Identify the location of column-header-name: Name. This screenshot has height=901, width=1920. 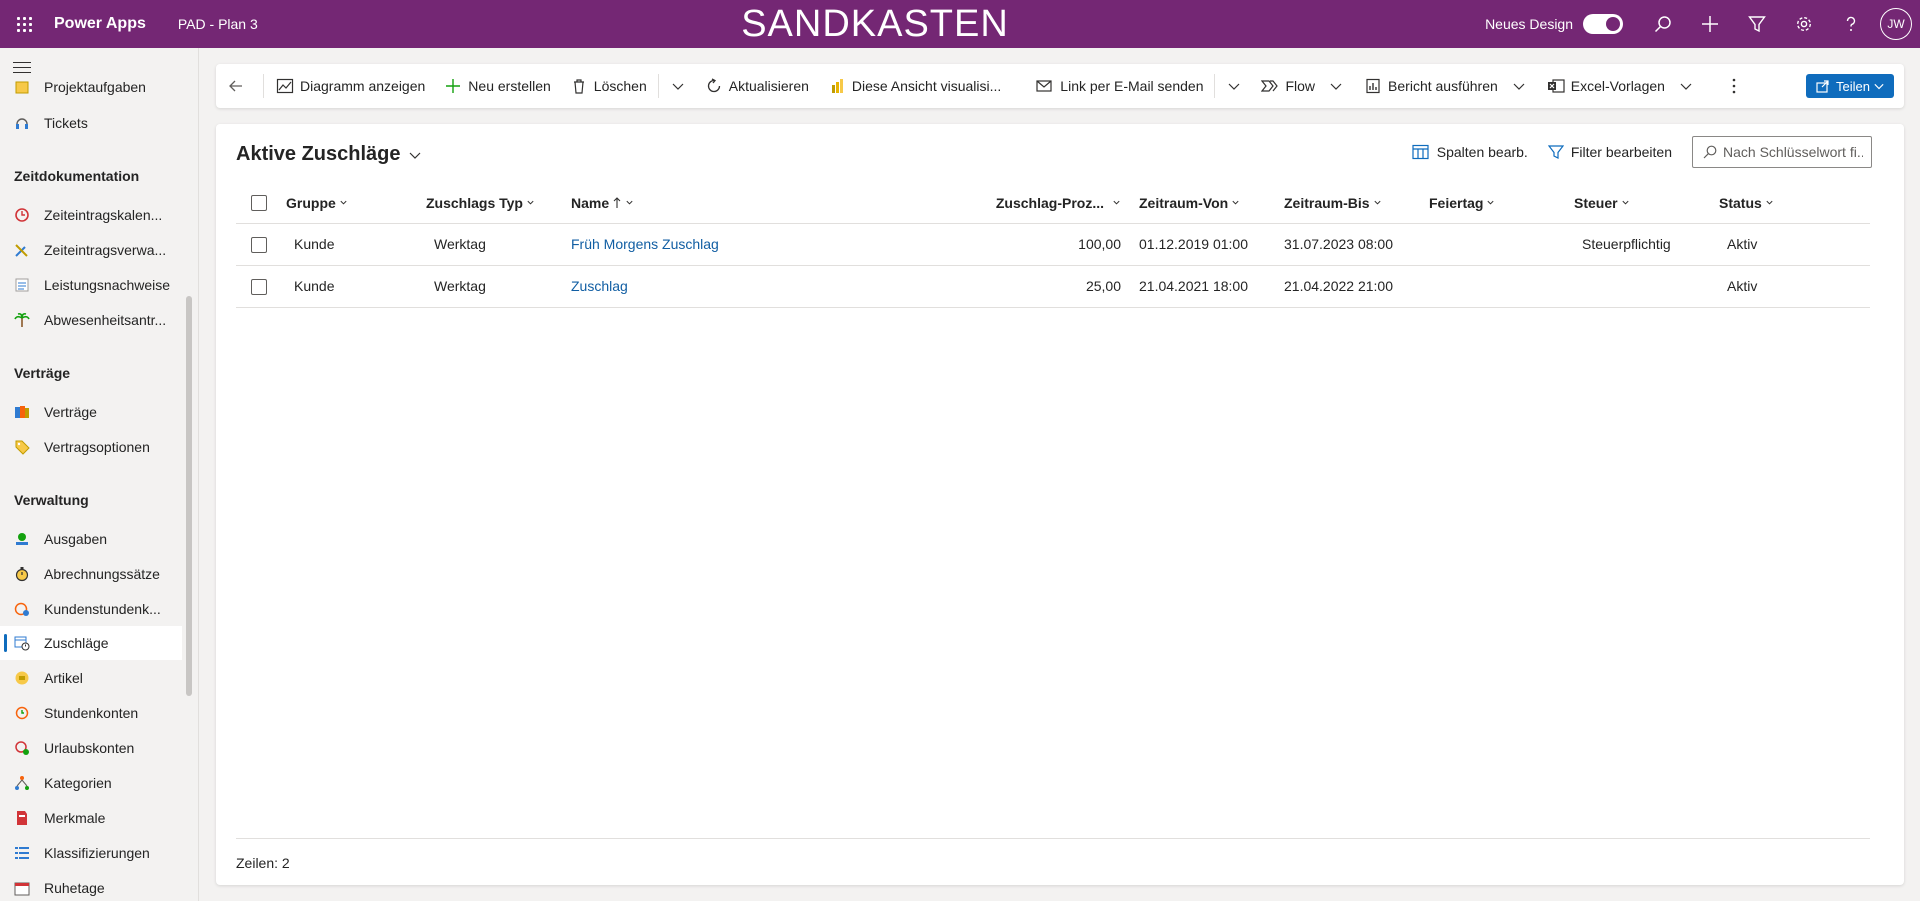
(781, 203).